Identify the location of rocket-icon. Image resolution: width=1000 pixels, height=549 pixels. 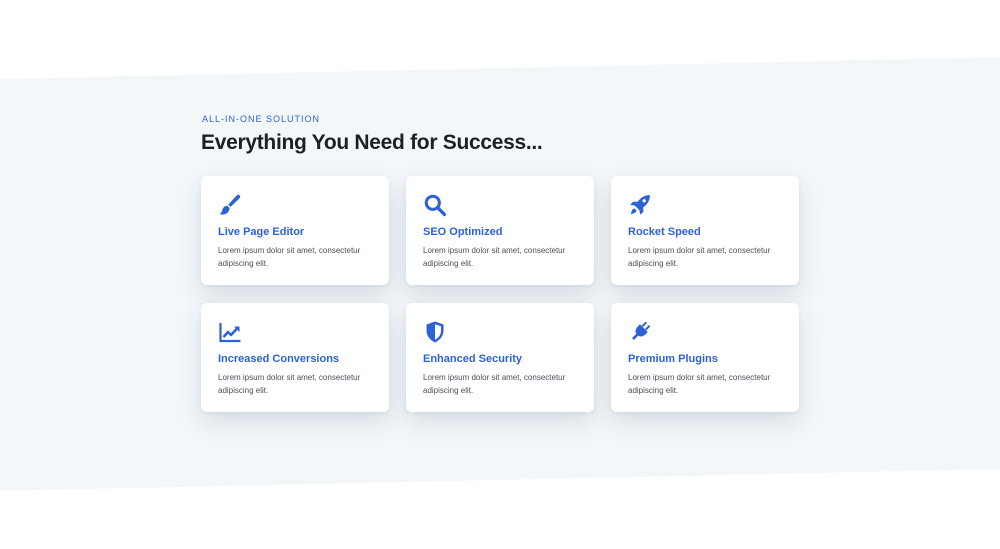
(640, 205).